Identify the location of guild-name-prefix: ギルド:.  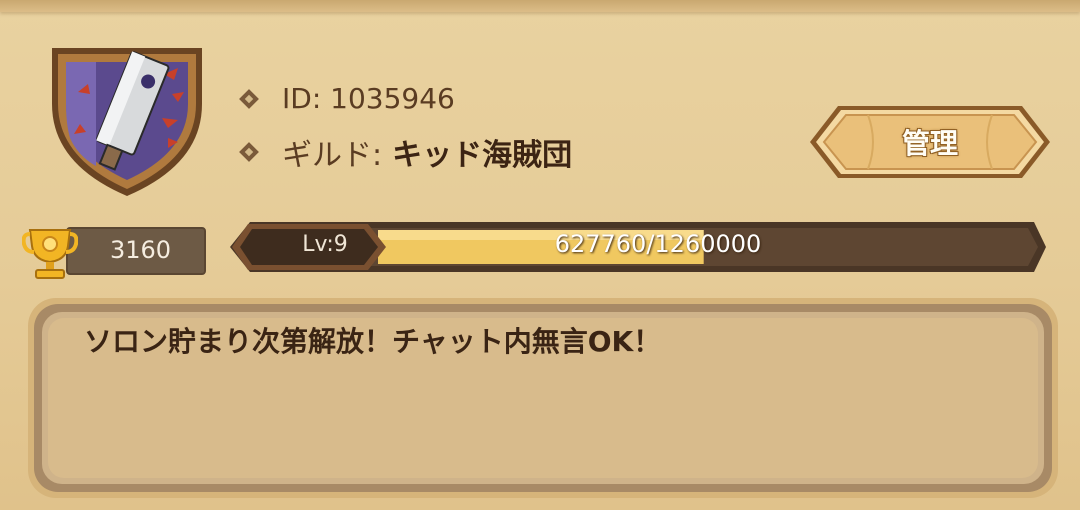
(332, 155).